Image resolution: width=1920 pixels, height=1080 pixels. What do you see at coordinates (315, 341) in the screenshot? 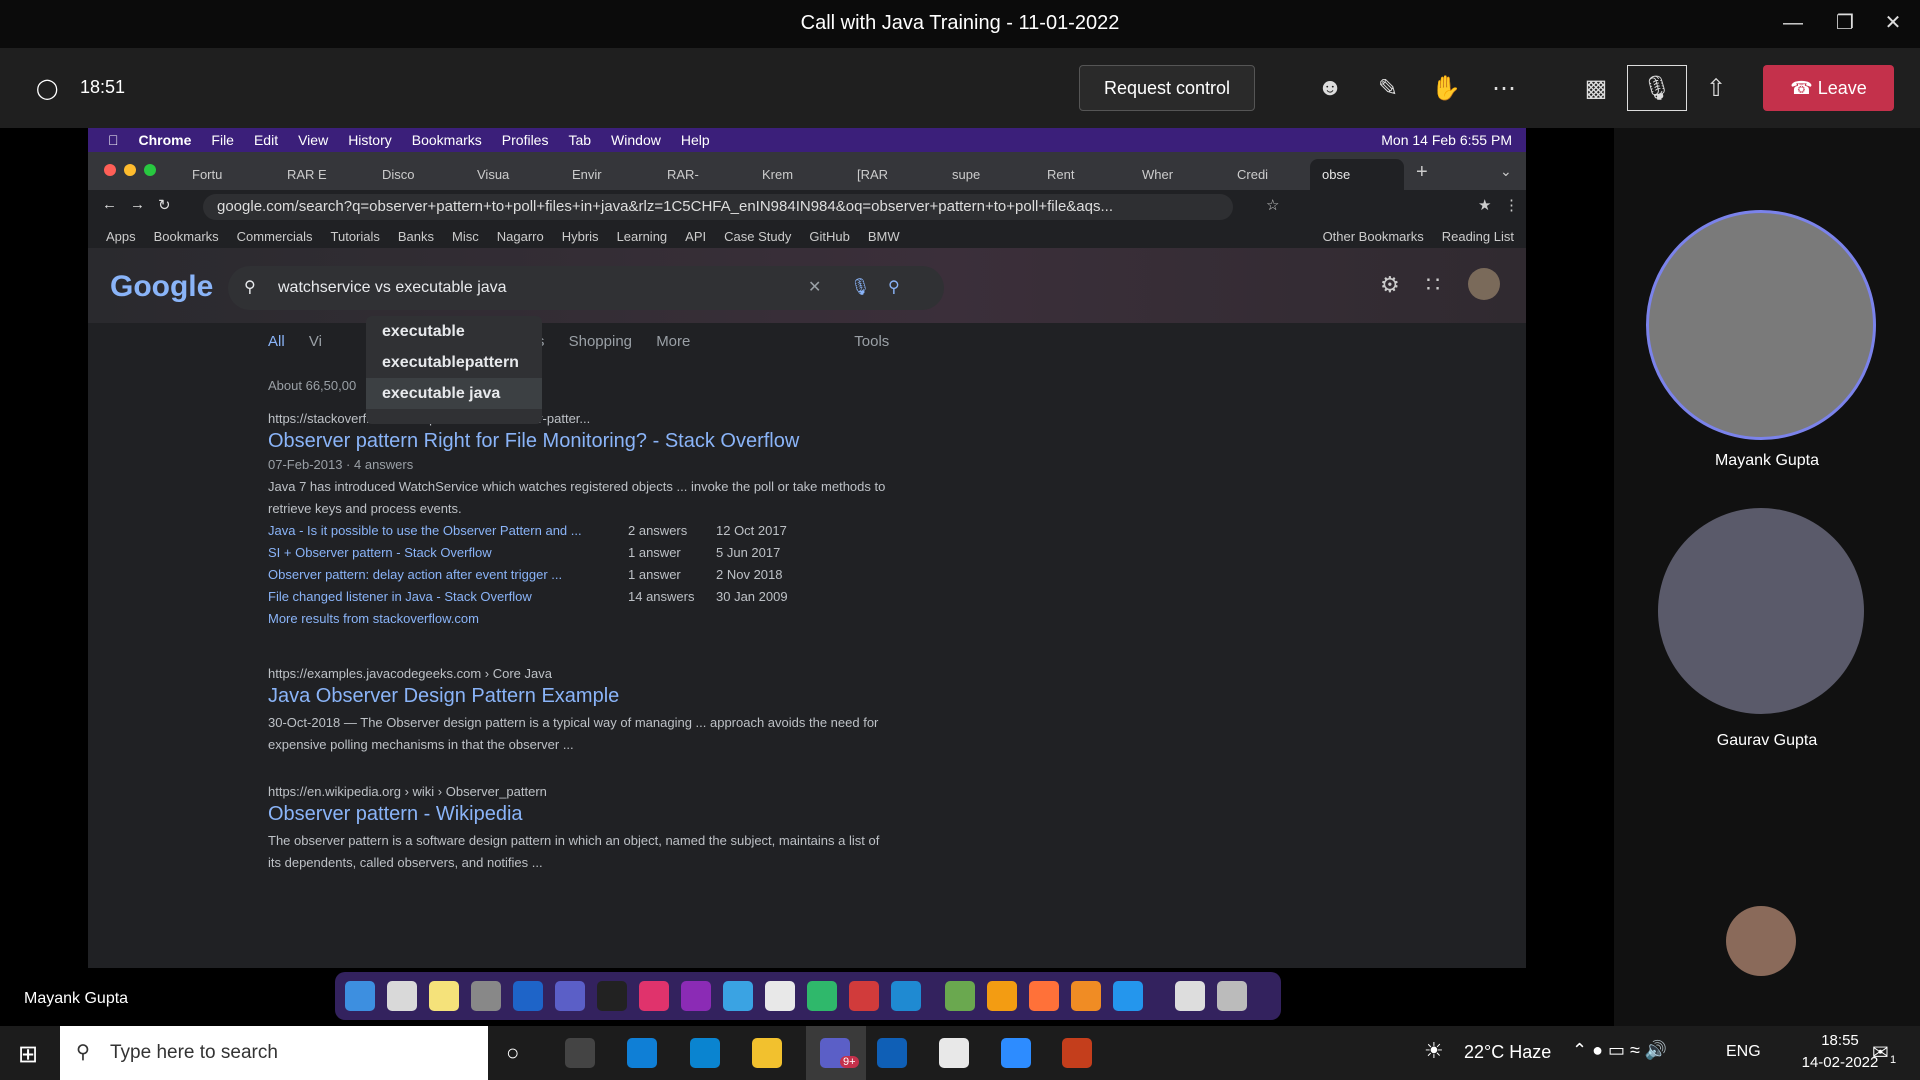
I see `tab-videos: Vi` at bounding box center [315, 341].